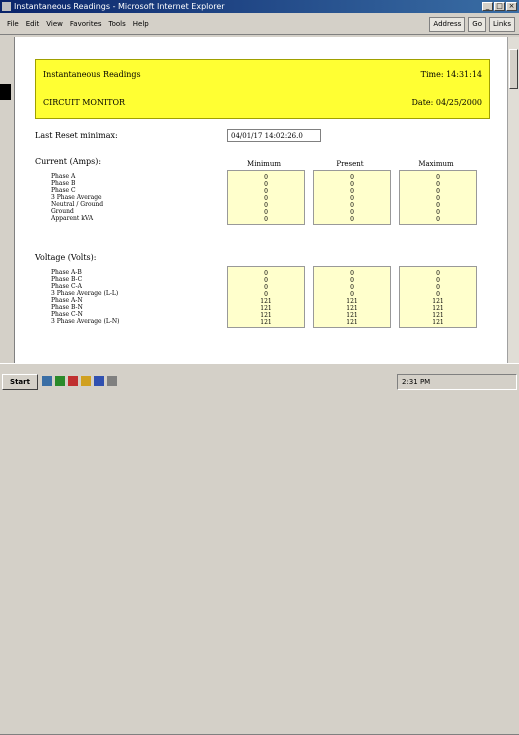 The width and height of the screenshot is (519, 735). What do you see at coordinates (6, 6) in the screenshot?
I see `ie-app-icon` at bounding box center [6, 6].